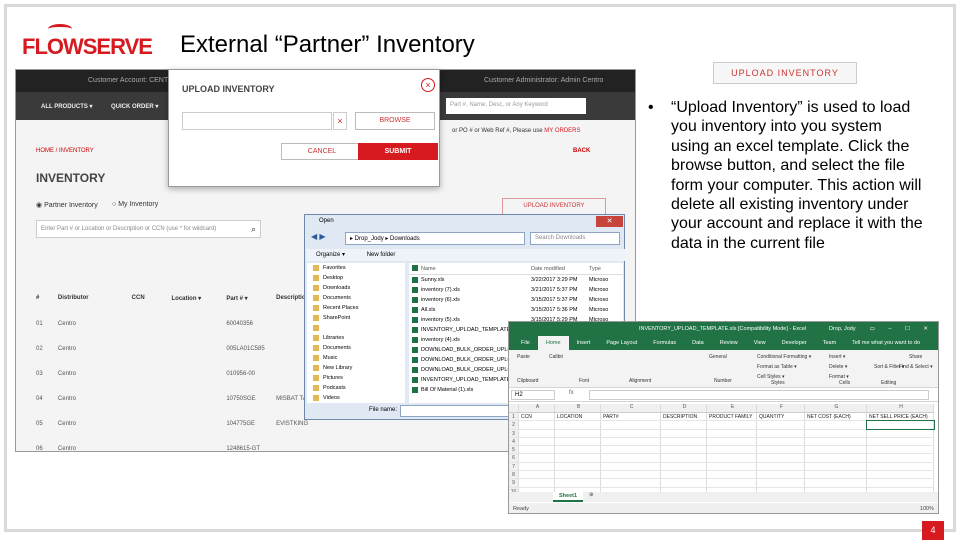 This screenshot has height=540, width=960. What do you see at coordinates (781, 417) in the screenshot?
I see `cell: QUANTITY` at bounding box center [781, 417].